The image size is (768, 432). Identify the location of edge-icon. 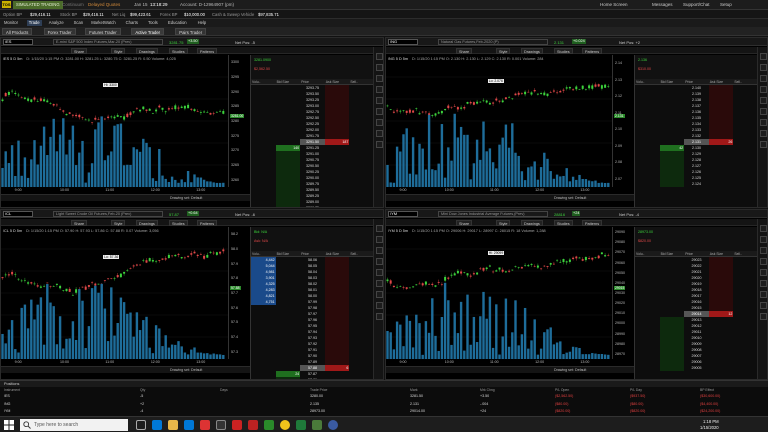
(157, 425).